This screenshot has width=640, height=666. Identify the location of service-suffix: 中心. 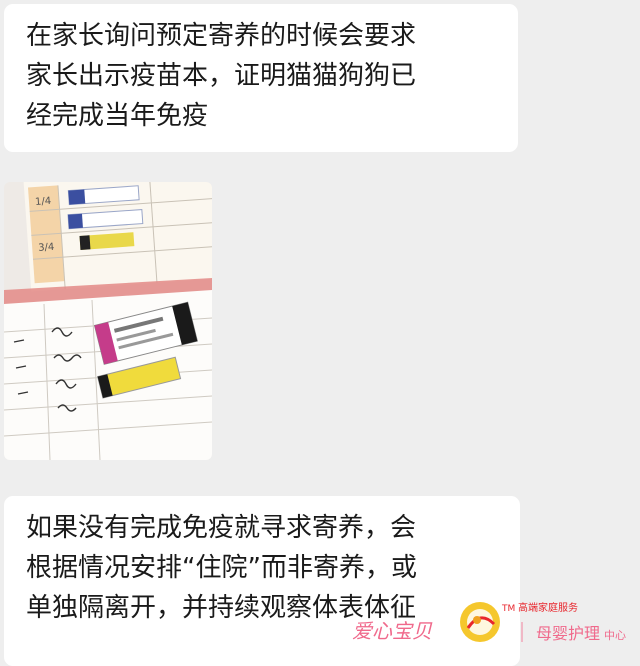
(615, 635).